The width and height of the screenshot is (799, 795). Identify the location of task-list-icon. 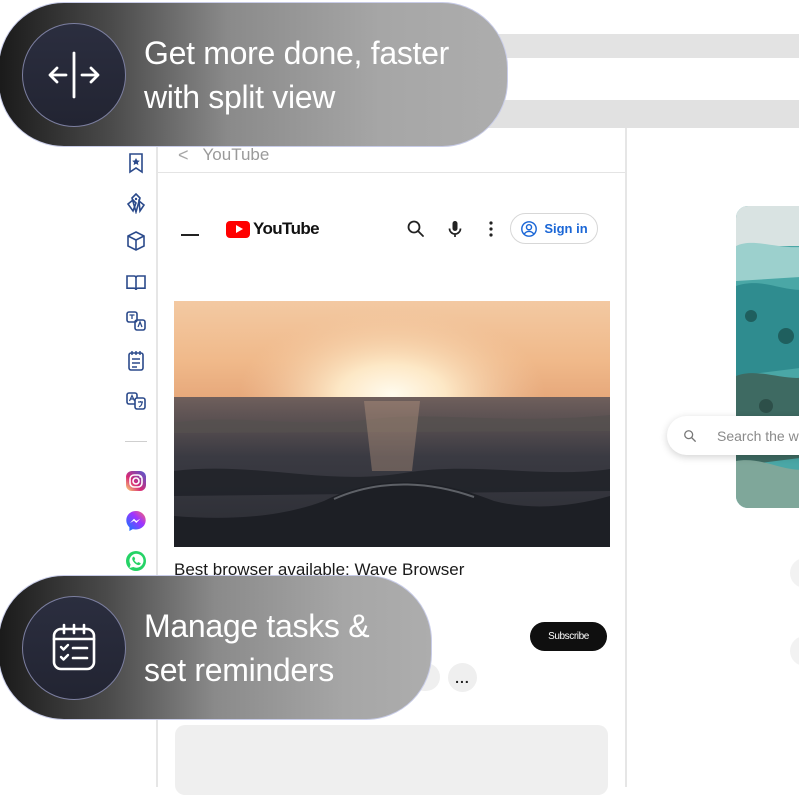
(74, 647).